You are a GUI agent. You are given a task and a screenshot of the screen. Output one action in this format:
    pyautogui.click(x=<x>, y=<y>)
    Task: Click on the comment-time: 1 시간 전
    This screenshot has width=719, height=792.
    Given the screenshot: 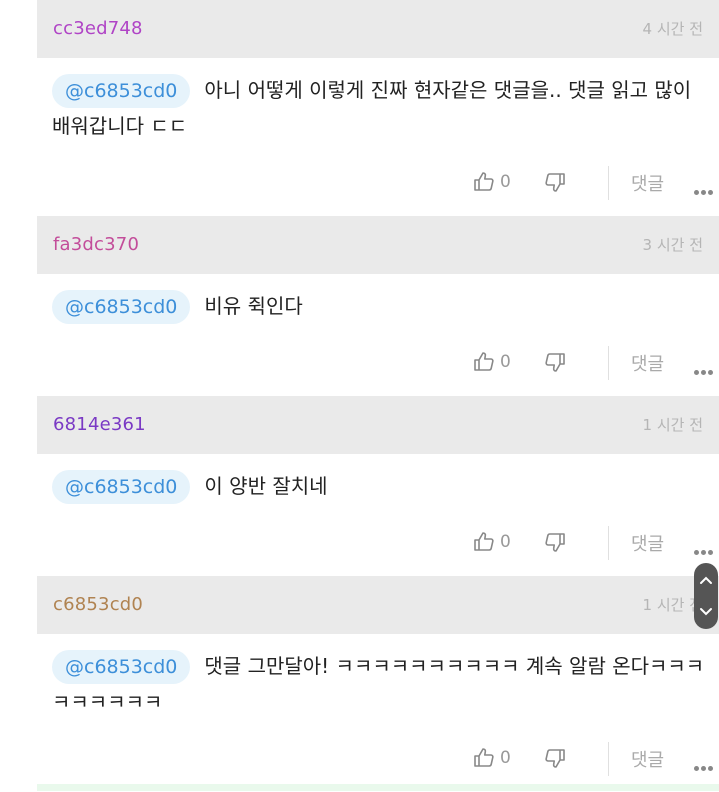 What is the action you would take?
    pyautogui.click(x=672, y=425)
    